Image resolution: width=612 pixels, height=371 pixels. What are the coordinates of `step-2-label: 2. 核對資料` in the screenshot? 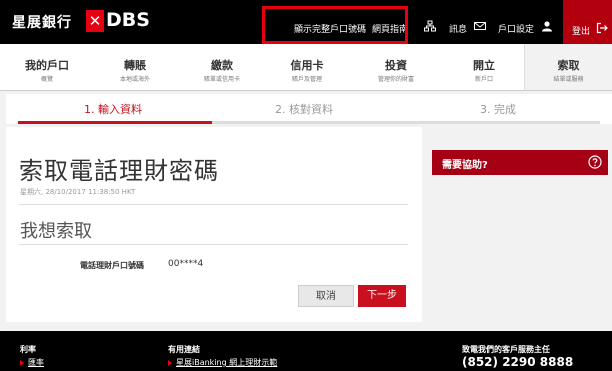 It's located at (304, 109).